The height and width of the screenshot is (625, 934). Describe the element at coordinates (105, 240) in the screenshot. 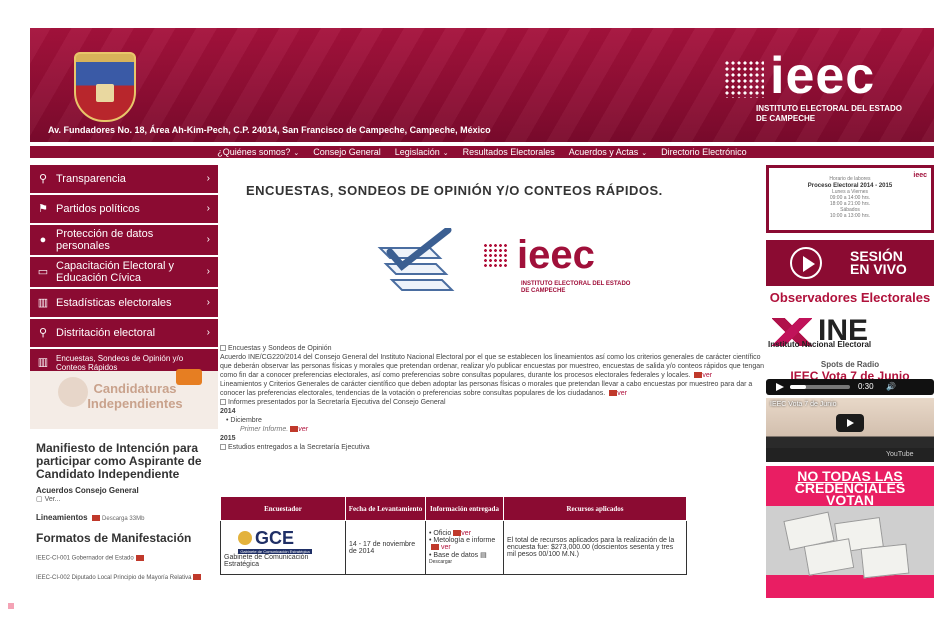

I see `sidebar-item-label: Protección de datos personales` at that location.